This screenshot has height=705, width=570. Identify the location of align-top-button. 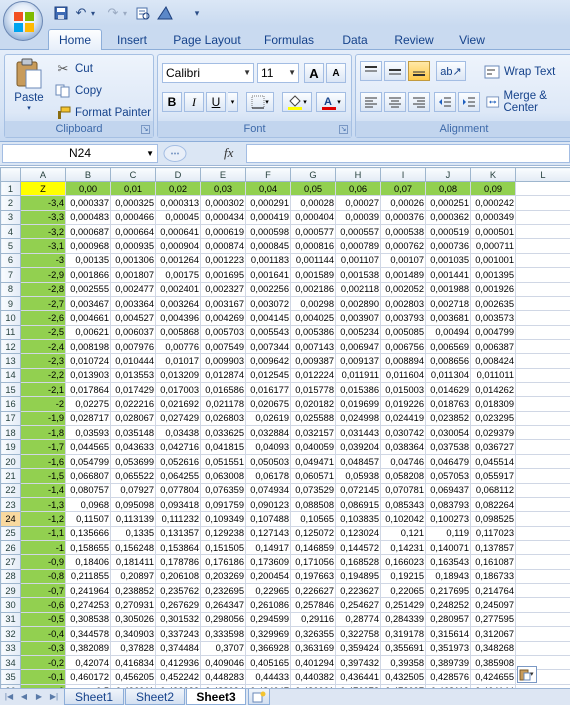
(371, 71).